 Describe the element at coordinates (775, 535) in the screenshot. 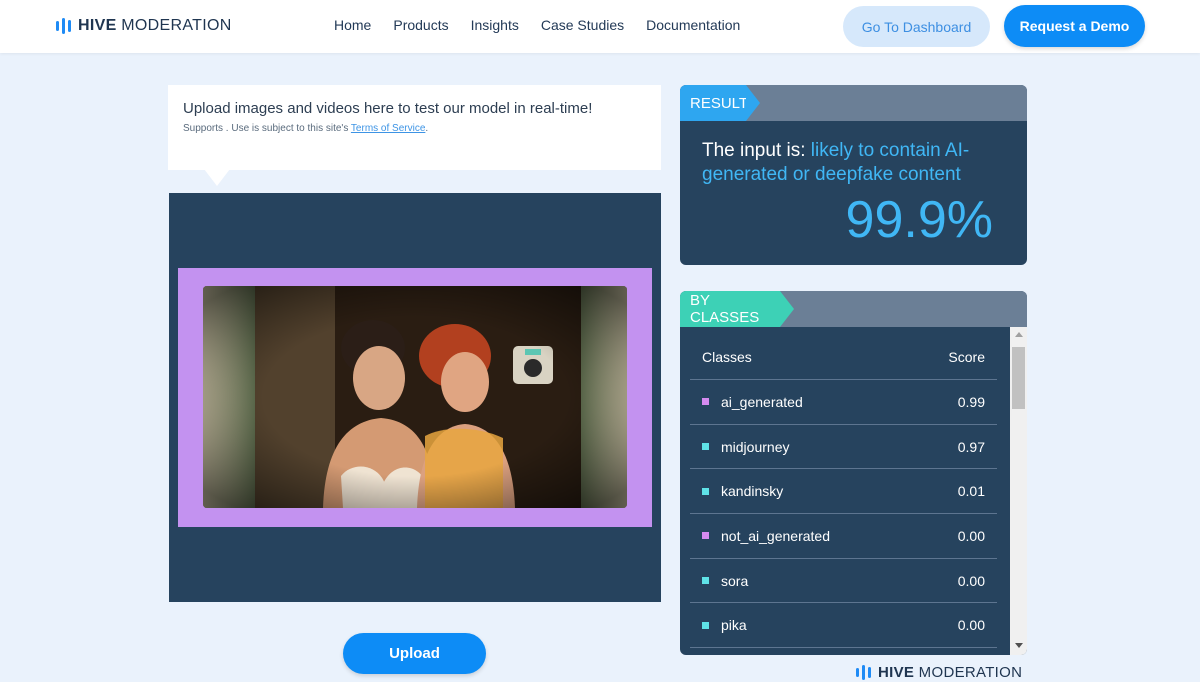

I see `class-label: not_ai_generated` at that location.